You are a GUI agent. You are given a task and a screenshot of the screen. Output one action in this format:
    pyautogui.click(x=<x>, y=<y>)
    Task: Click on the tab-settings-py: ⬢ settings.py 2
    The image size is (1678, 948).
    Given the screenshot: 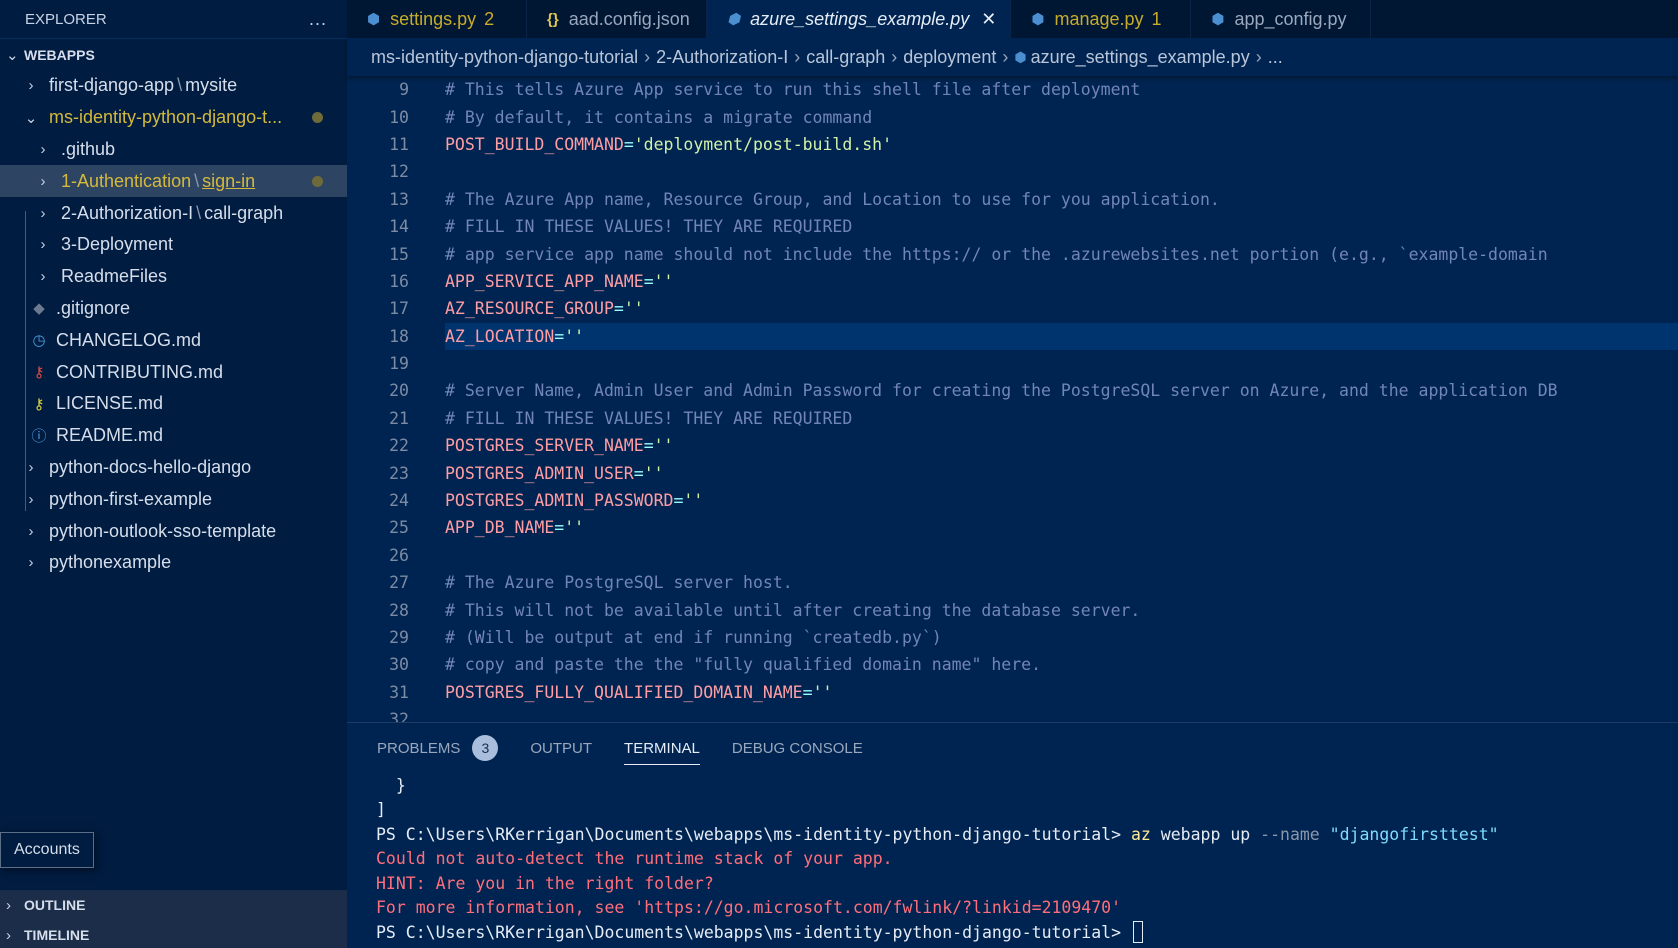 What is the action you would take?
    pyautogui.click(x=437, y=19)
    